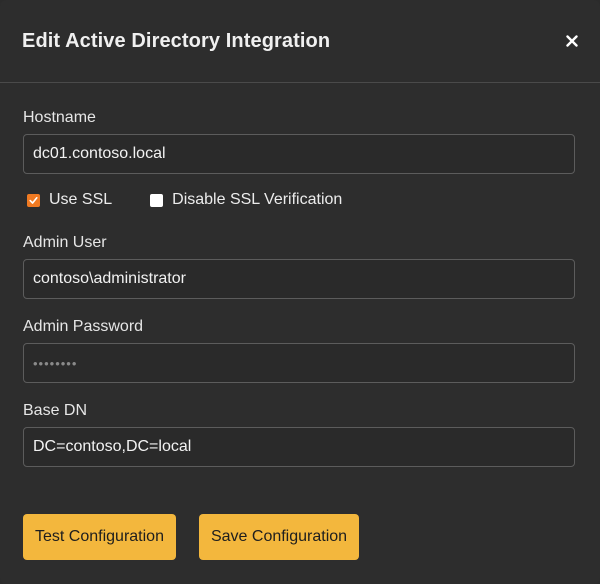 This screenshot has width=600, height=584. What do you see at coordinates (279, 537) in the screenshot?
I see `save-configuration-button: Save Configuration` at bounding box center [279, 537].